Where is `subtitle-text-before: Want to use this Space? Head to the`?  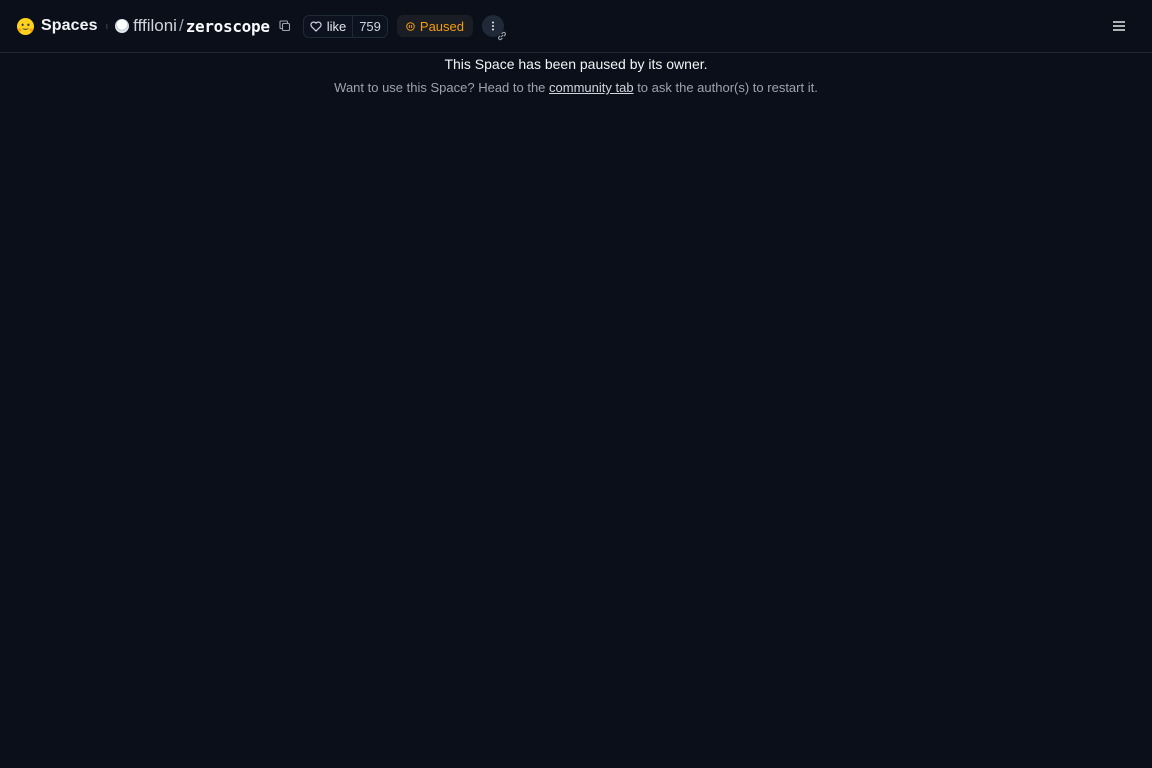
subtitle-text-before: Want to use this Space? Head to the is located at coordinates (442, 87).